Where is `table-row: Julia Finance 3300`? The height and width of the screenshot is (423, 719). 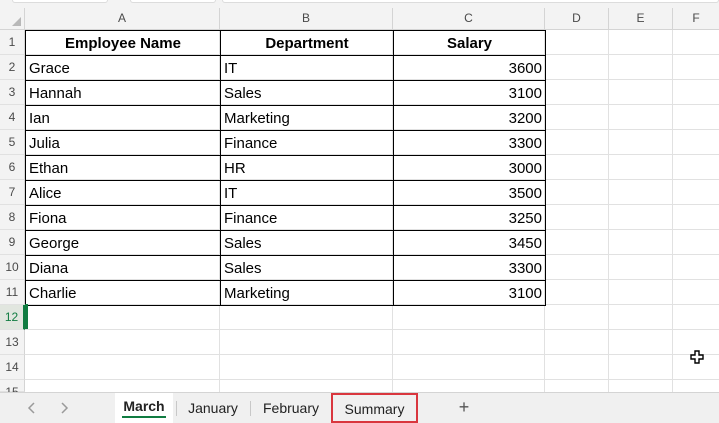
table-row: Julia Finance 3300 is located at coordinates (285, 143).